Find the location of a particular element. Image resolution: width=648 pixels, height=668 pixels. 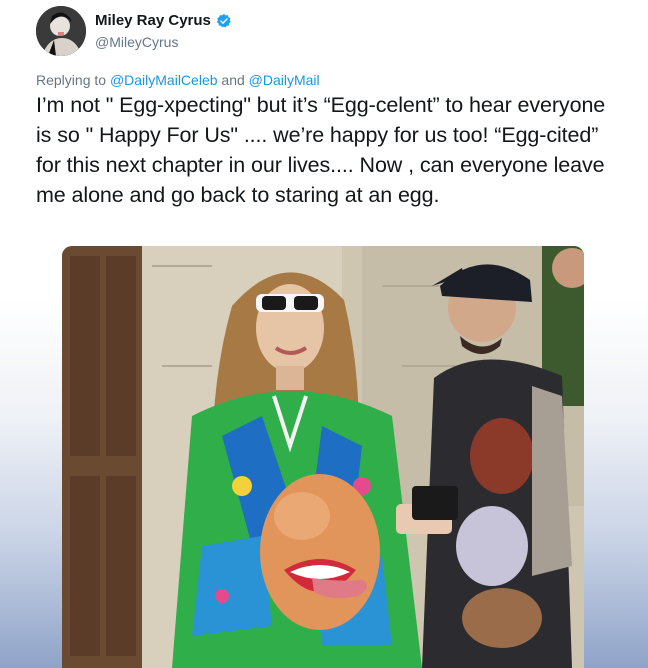

mention-link-dailymail: @DailyMail is located at coordinates (284, 80).